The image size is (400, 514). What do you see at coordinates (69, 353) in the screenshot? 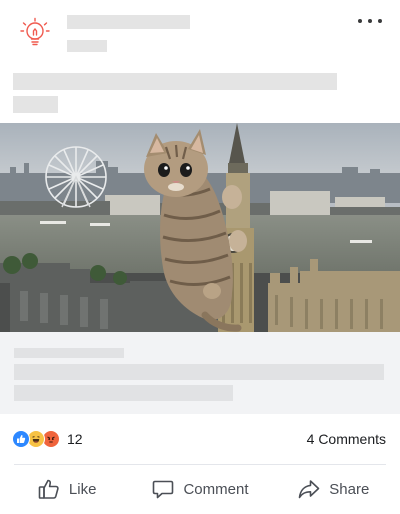
I see `preview-domain-placeholder` at bounding box center [69, 353].